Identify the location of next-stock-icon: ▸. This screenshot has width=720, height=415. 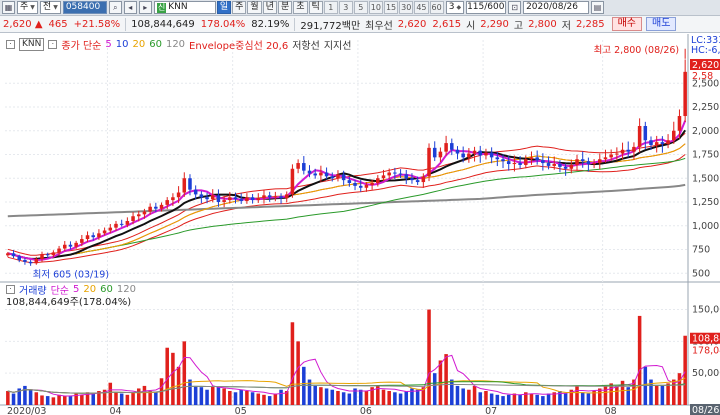
(145, 7).